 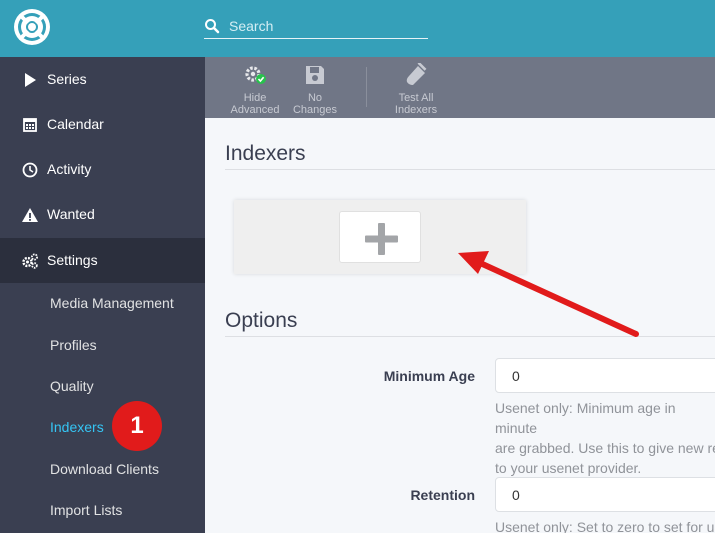 What do you see at coordinates (315, 98) in the screenshot?
I see `toolbar-label: No` at bounding box center [315, 98].